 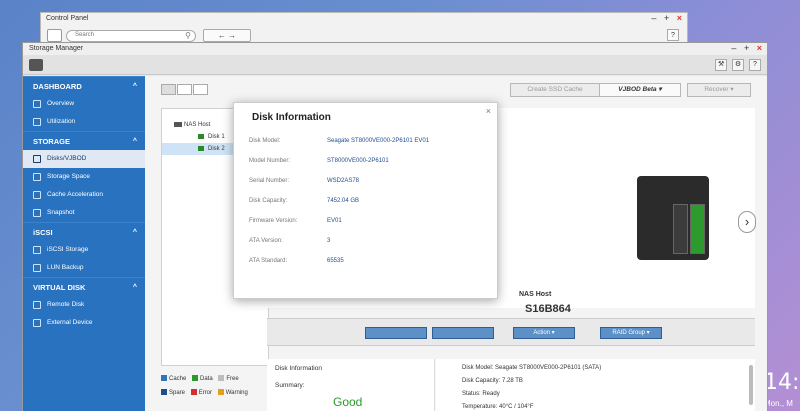 I want to click on summary-label: Summary:, so click(x=290, y=385).